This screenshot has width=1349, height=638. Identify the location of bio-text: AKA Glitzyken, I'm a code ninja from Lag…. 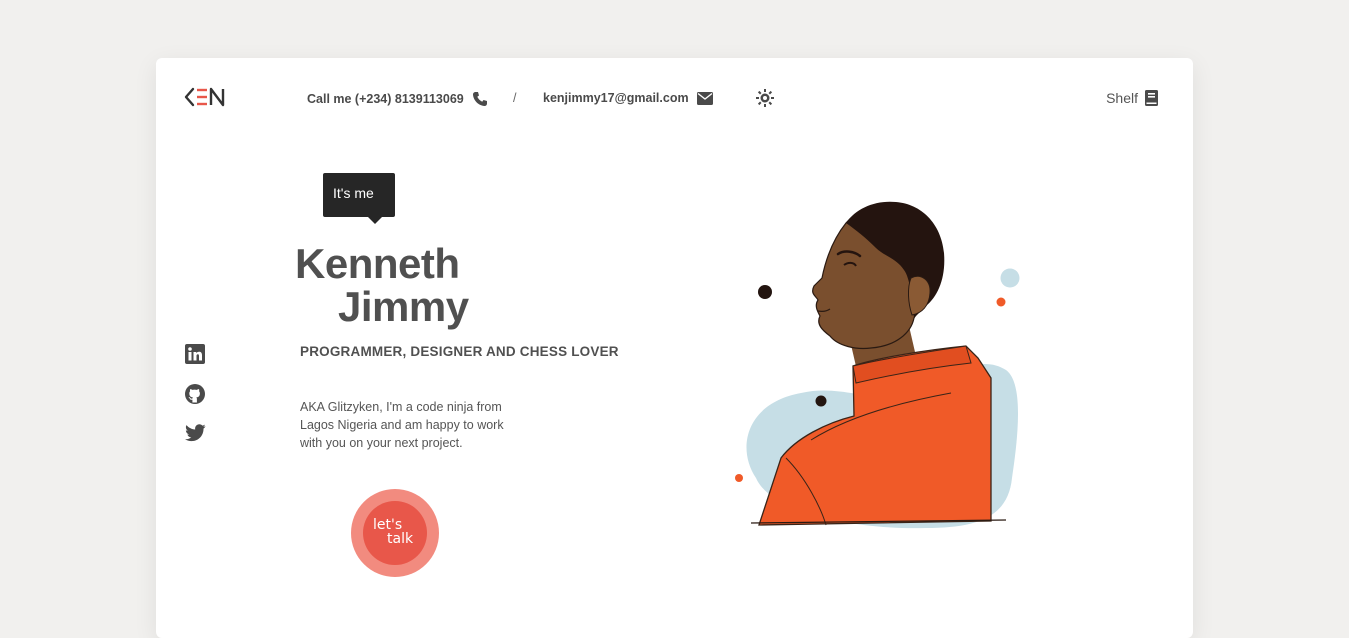
(410, 425).